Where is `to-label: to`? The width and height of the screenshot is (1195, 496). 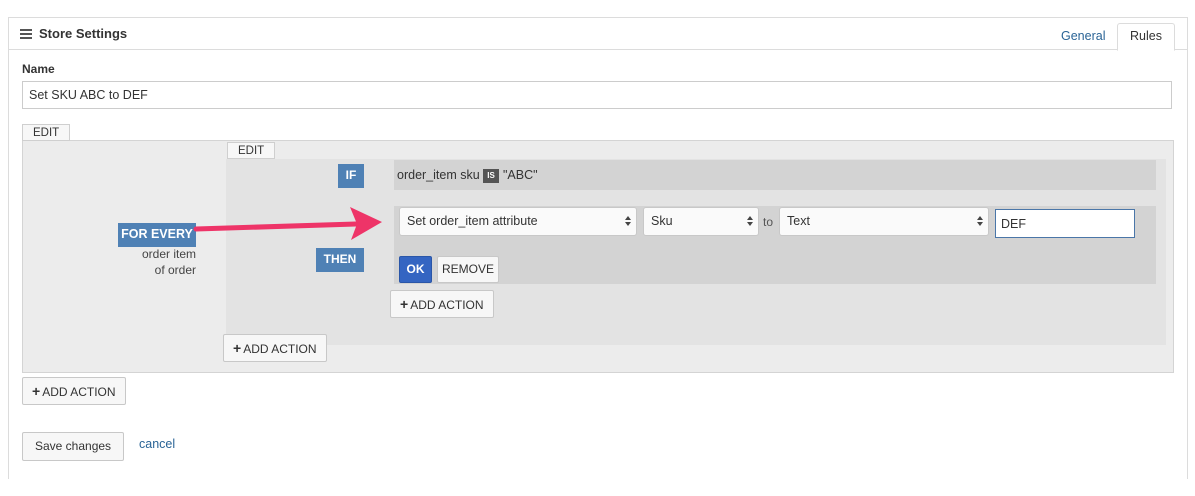 to-label: to is located at coordinates (768, 222).